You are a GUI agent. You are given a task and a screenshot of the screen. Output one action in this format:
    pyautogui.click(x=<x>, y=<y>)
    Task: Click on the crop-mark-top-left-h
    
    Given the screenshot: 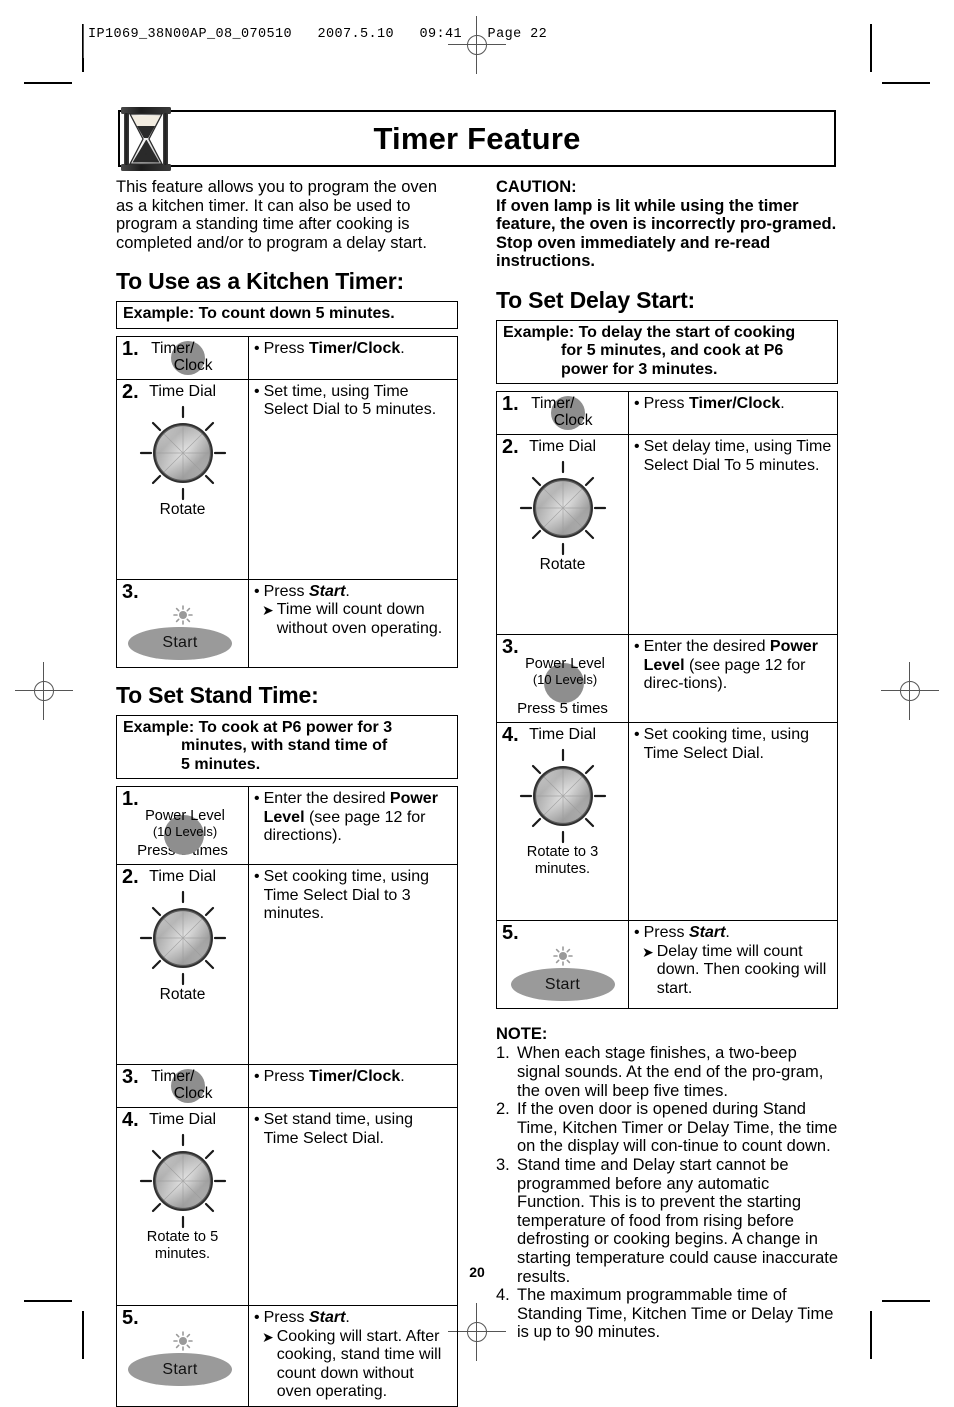 What is the action you would take?
    pyautogui.click(x=48, y=83)
    